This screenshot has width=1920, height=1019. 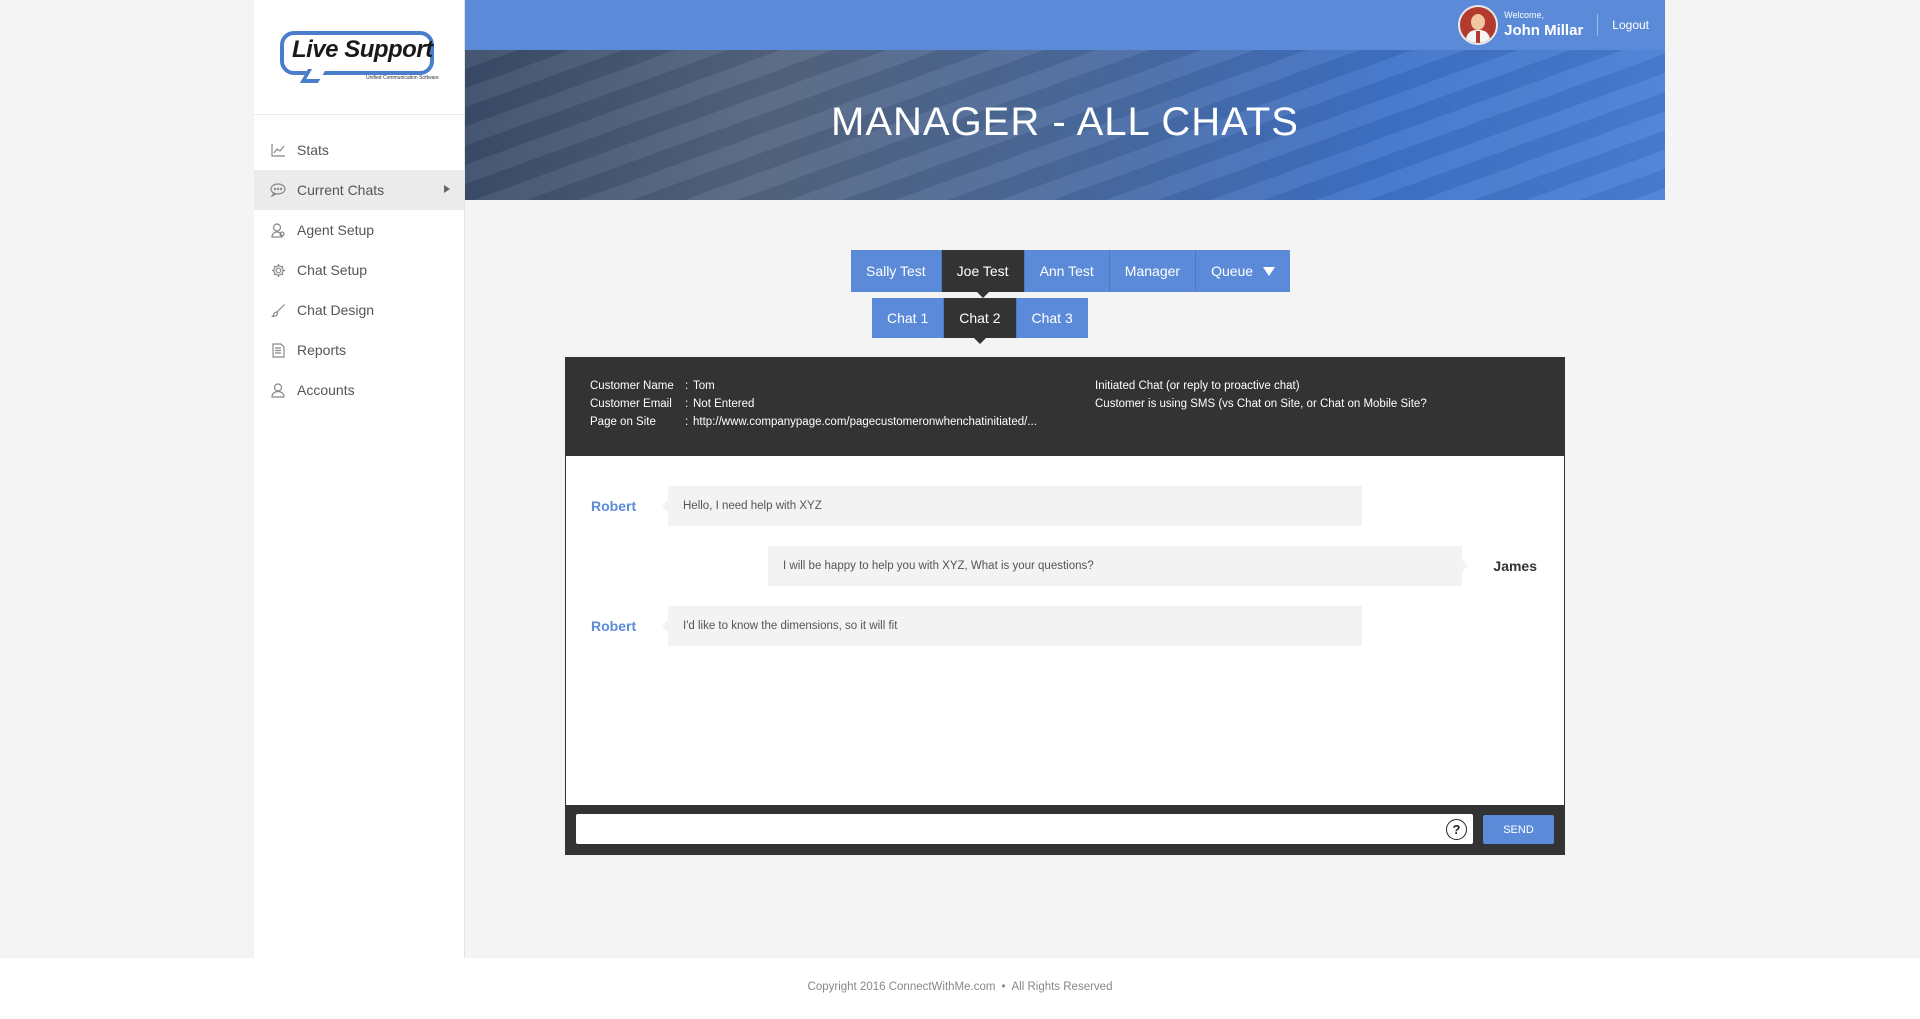 I want to click on sidebar-item-chat-design: Chat Design, so click(x=359, y=310).